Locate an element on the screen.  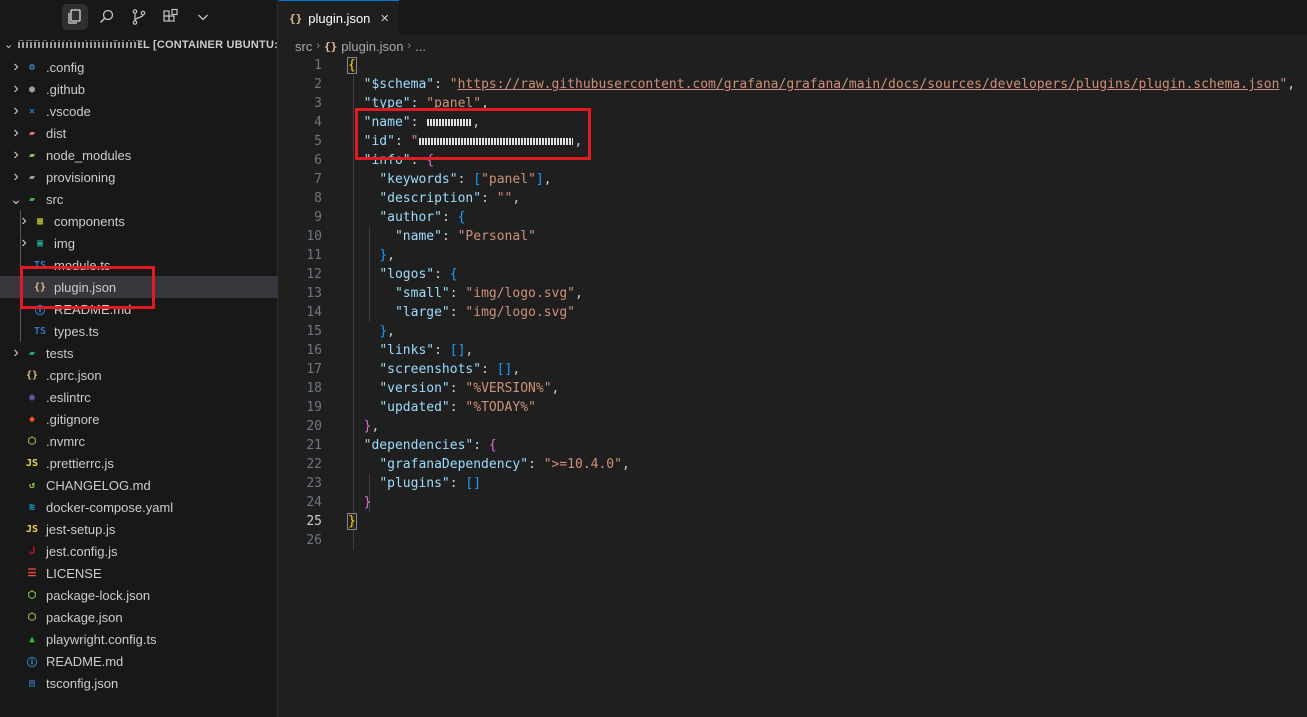
tree-item: ⌄ ▰ src is located at coordinates (139, 199).